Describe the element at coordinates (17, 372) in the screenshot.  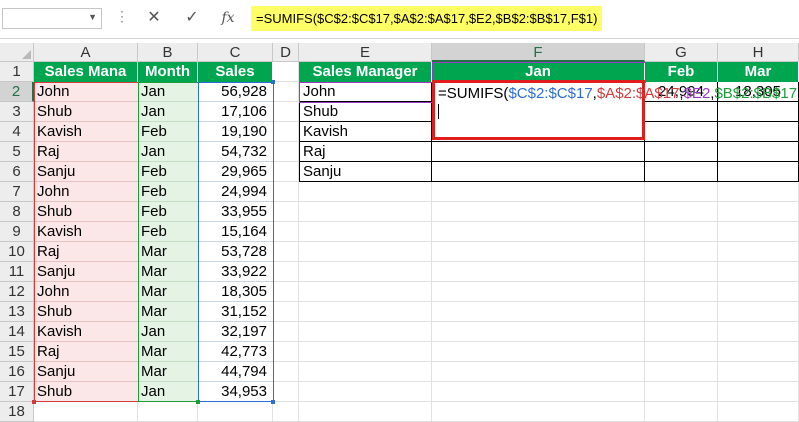
I see `row-header-16: 16` at that location.